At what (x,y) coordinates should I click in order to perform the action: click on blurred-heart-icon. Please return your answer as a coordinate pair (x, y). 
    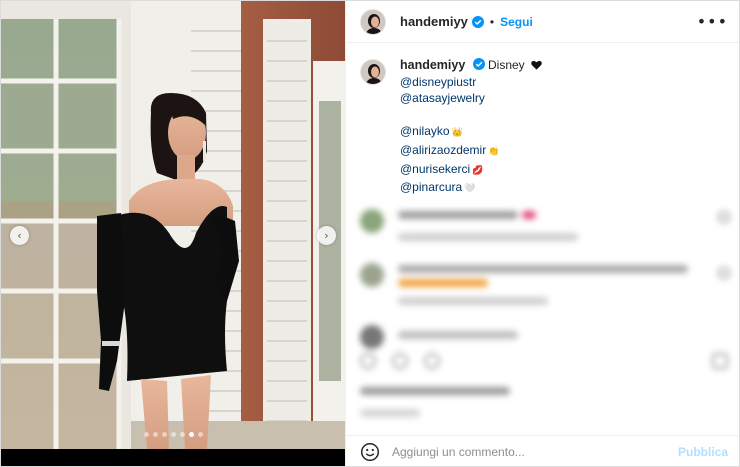
    Looking at the image, I should click on (368, 361).